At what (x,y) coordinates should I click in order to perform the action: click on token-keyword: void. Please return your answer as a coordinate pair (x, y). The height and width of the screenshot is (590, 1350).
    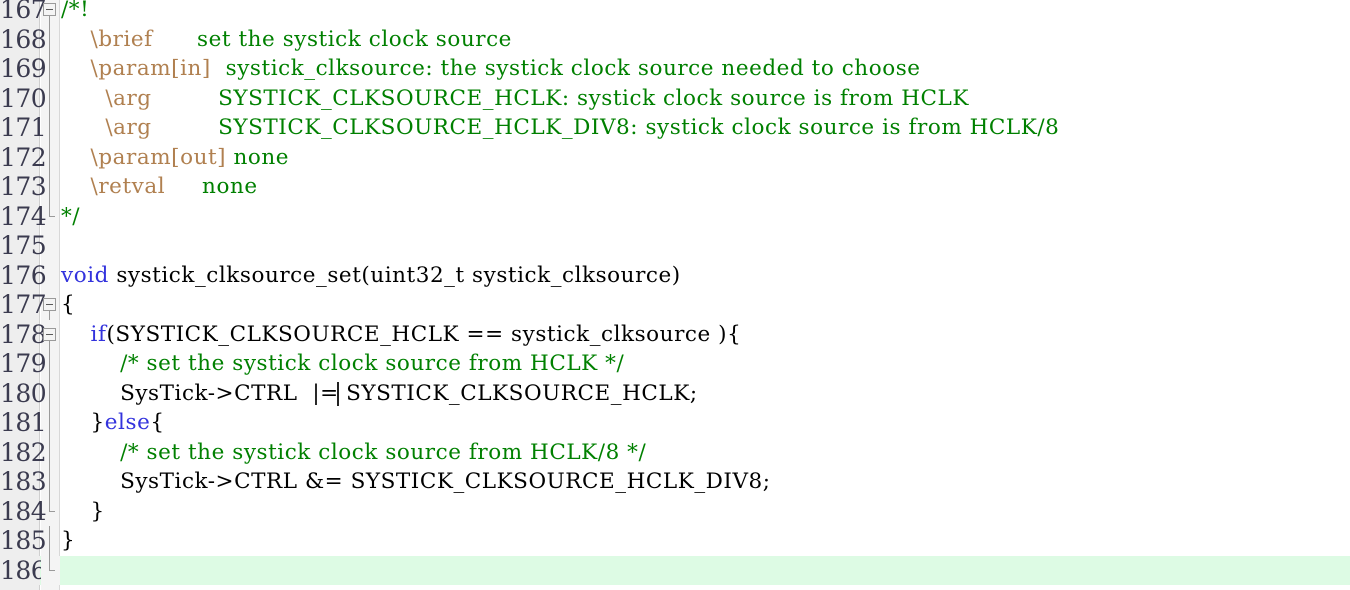
    Looking at the image, I should click on (85, 275).